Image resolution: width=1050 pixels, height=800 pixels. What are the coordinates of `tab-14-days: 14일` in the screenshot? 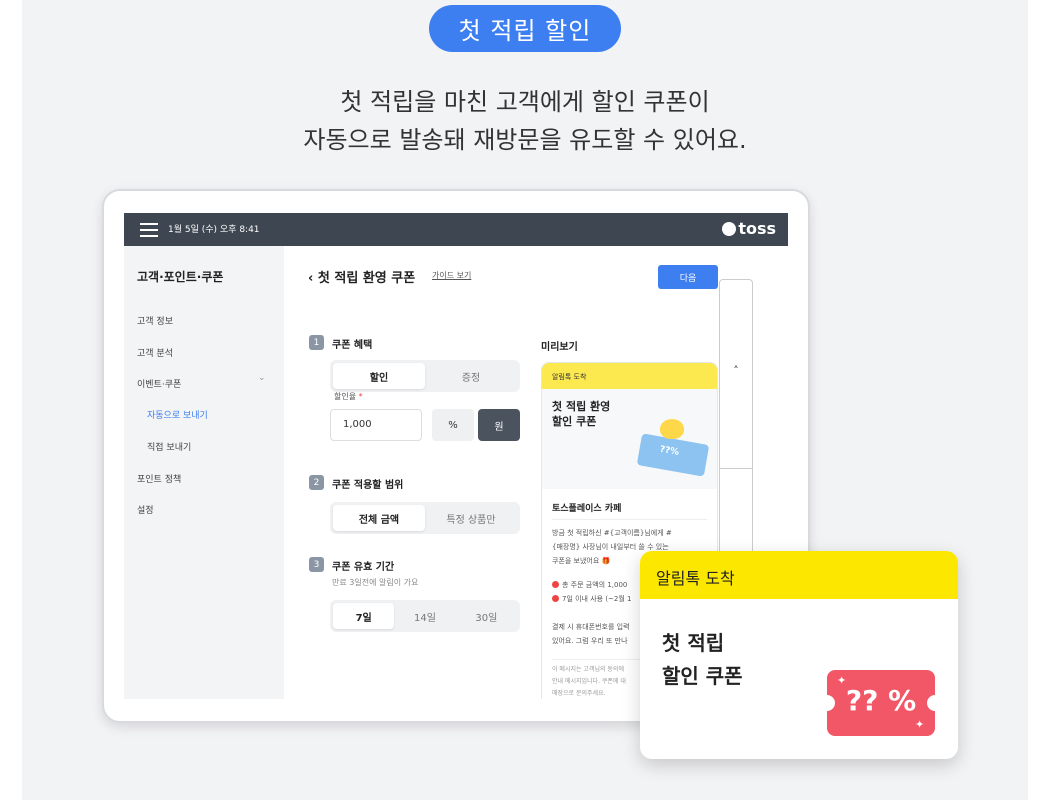 It's located at (424, 616).